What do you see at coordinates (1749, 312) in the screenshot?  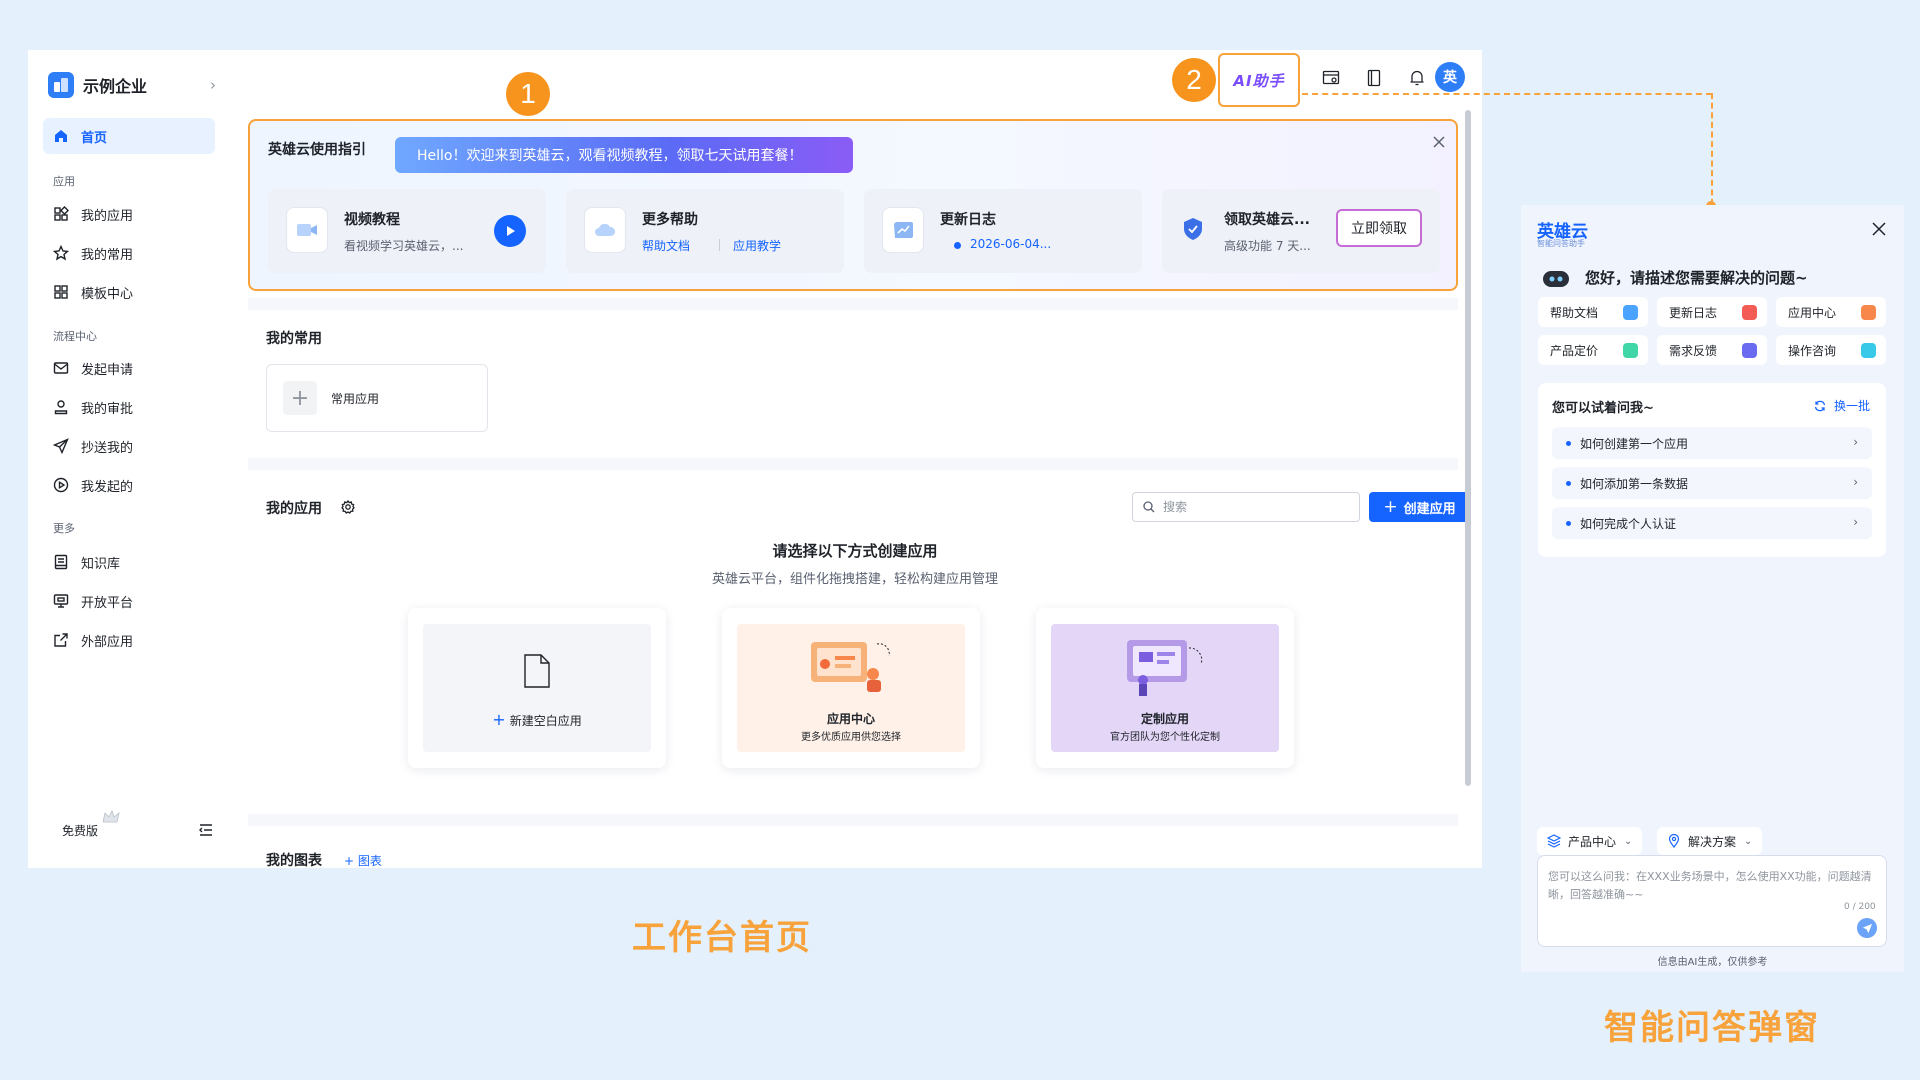 I see `changelog-icon` at bounding box center [1749, 312].